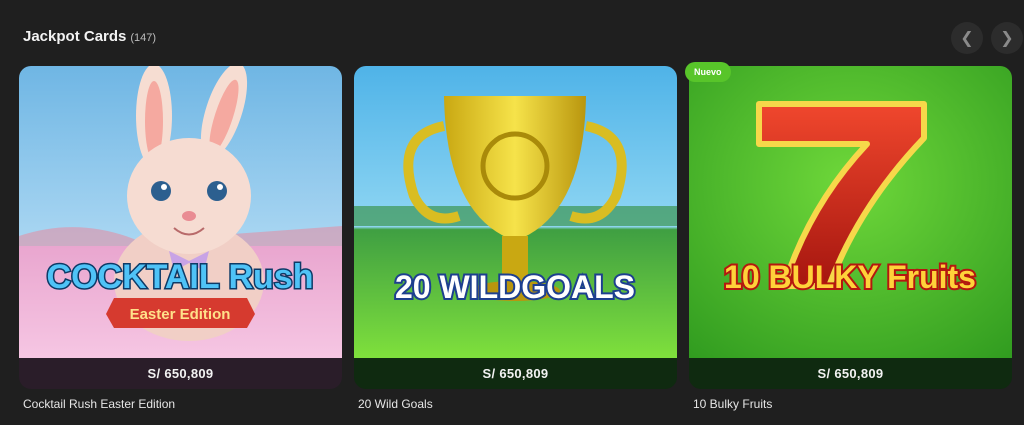  I want to click on game-name: Cocktail Rush Easter Edition, so click(180, 404).